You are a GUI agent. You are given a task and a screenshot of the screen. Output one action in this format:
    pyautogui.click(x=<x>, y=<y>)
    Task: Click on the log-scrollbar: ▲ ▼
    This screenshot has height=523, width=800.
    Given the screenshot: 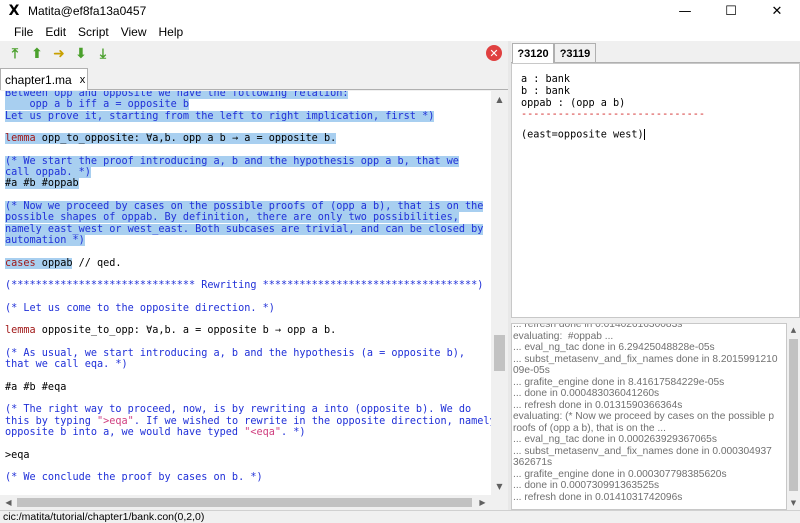 What is the action you would take?
    pyautogui.click(x=793, y=416)
    